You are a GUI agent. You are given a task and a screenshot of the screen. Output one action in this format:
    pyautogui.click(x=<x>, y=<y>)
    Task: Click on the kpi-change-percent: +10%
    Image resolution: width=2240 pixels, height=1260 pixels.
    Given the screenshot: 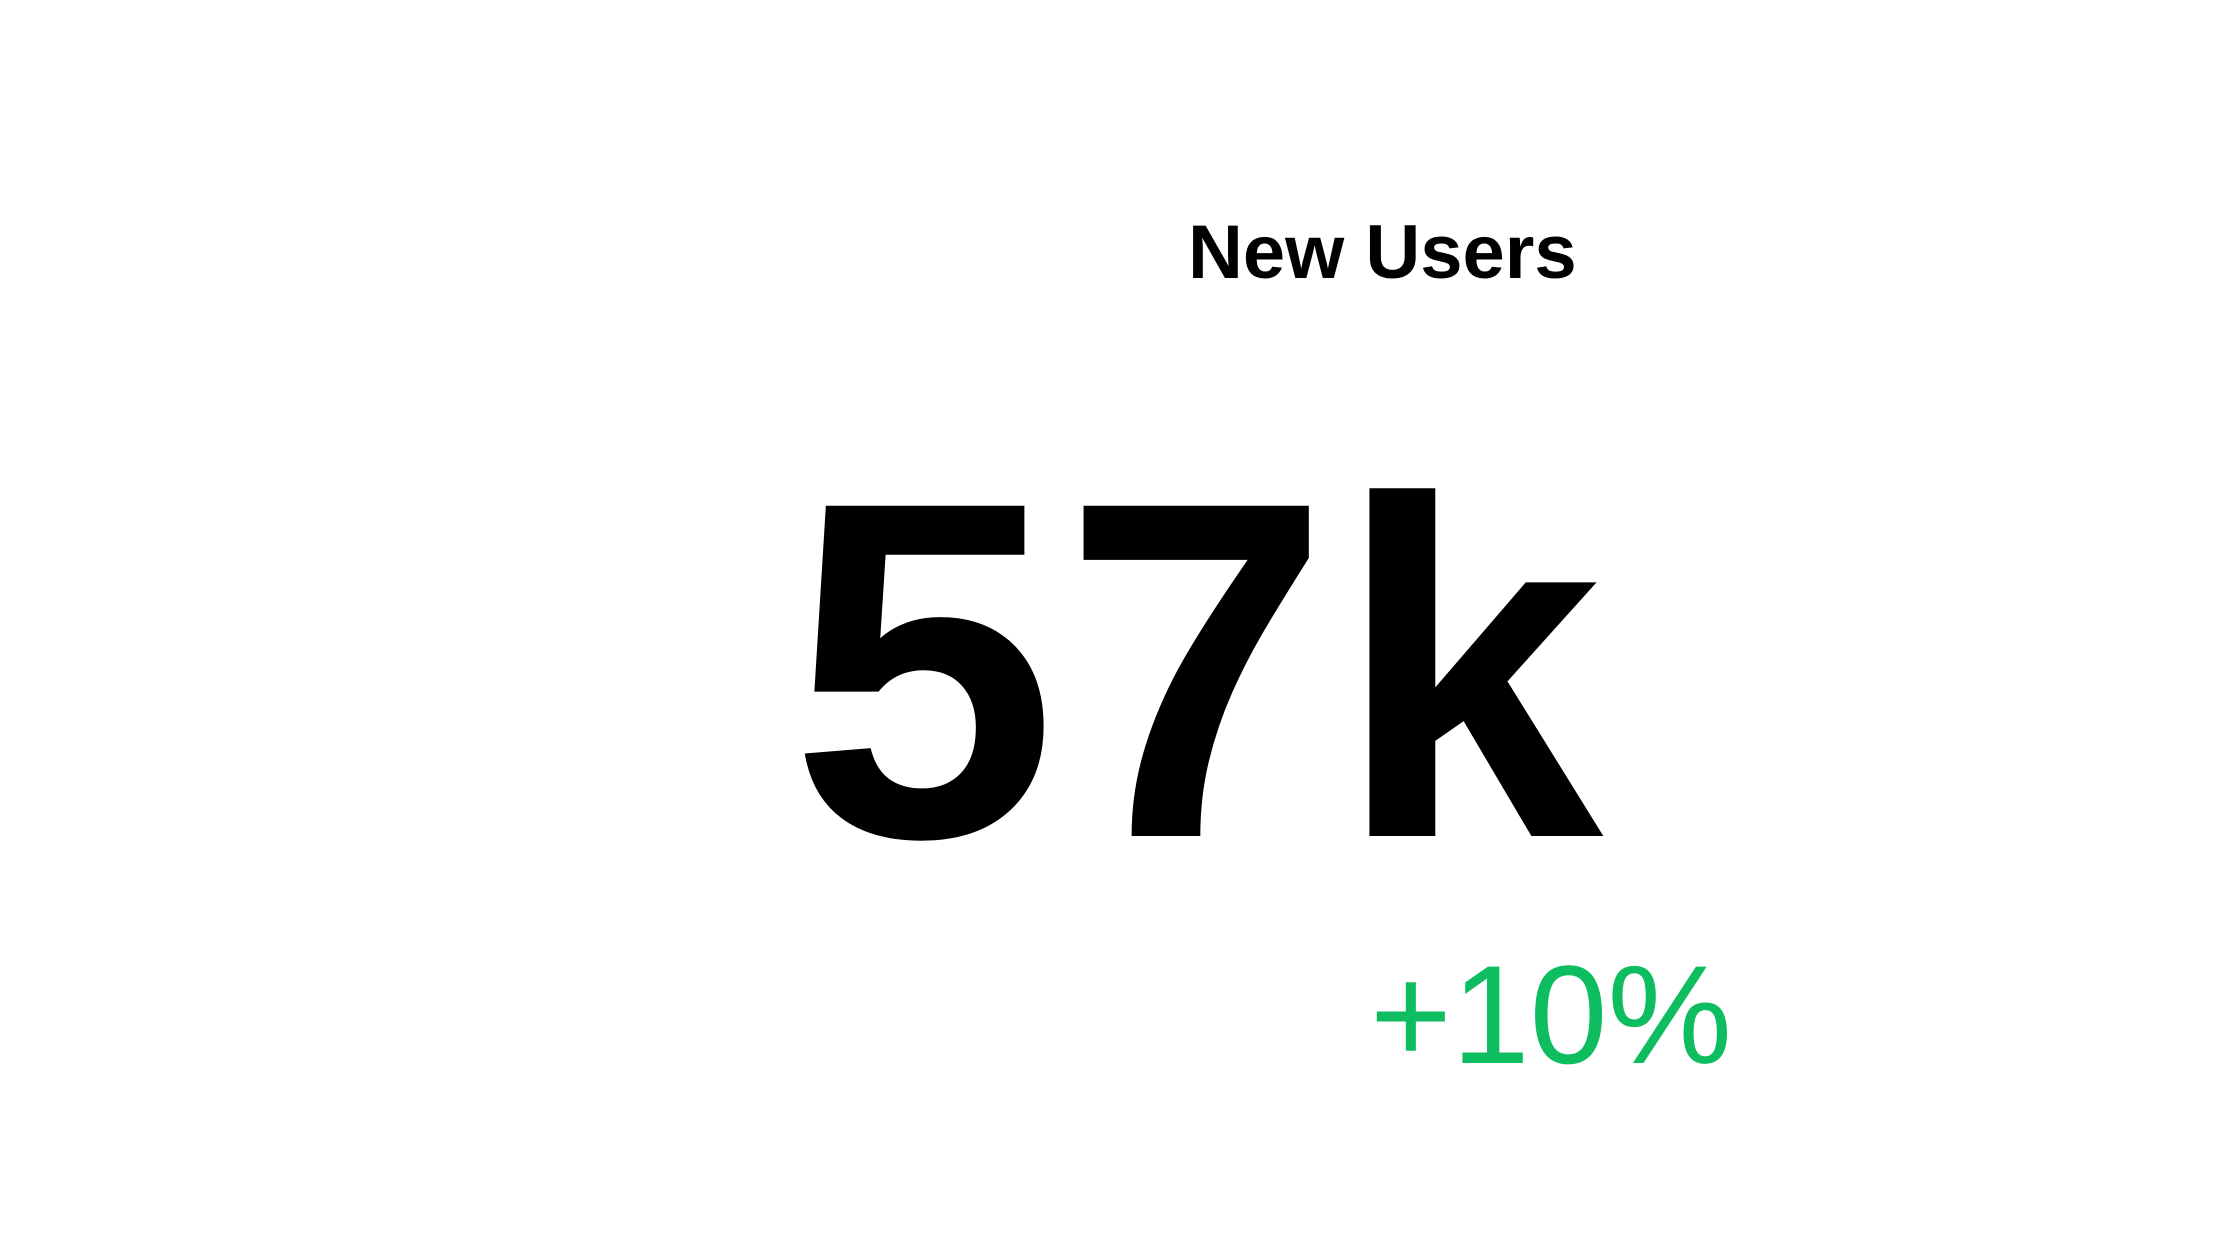 What is the action you would take?
    pyautogui.click(x=1551, y=1014)
    